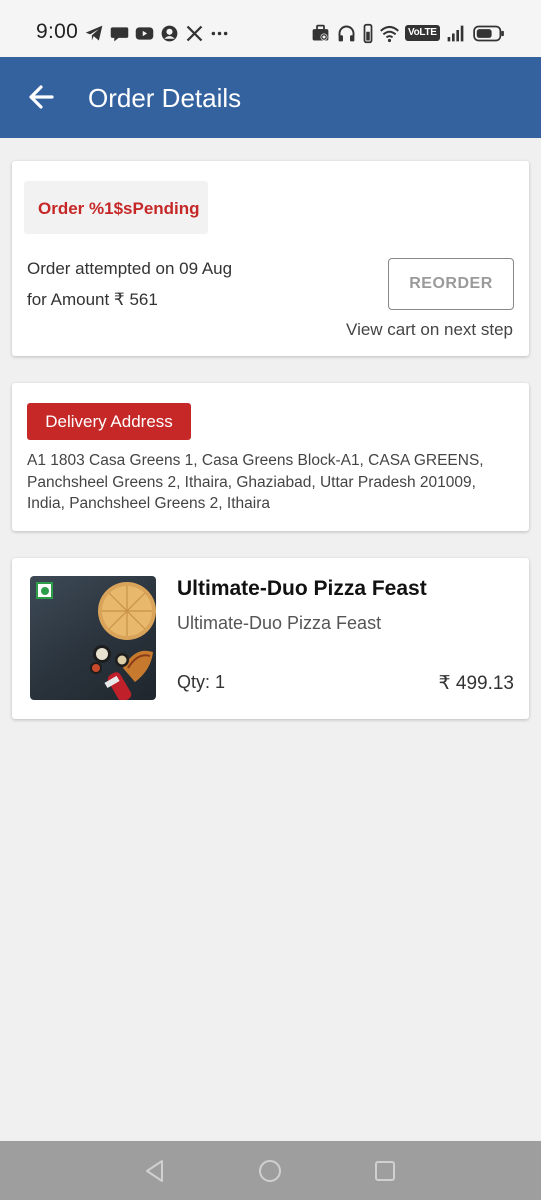  Describe the element at coordinates (44, 590) in the screenshot. I see `veg-indicator-icon` at that location.